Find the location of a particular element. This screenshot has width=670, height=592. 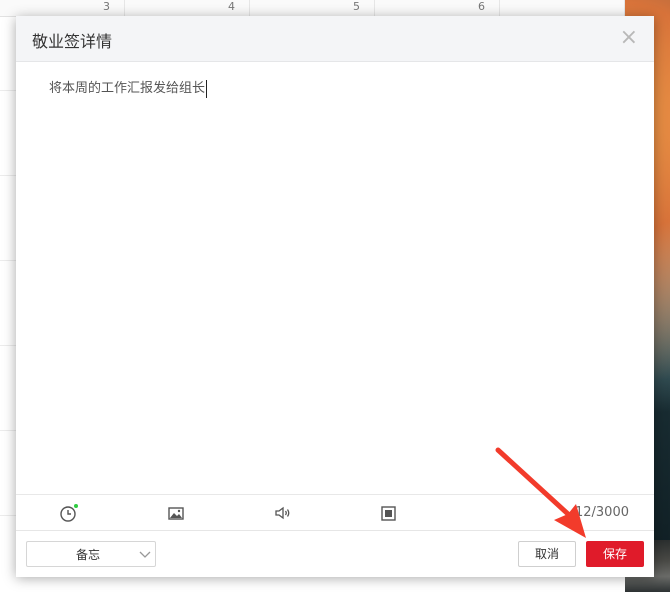

speaker-icon is located at coordinates (283, 513).